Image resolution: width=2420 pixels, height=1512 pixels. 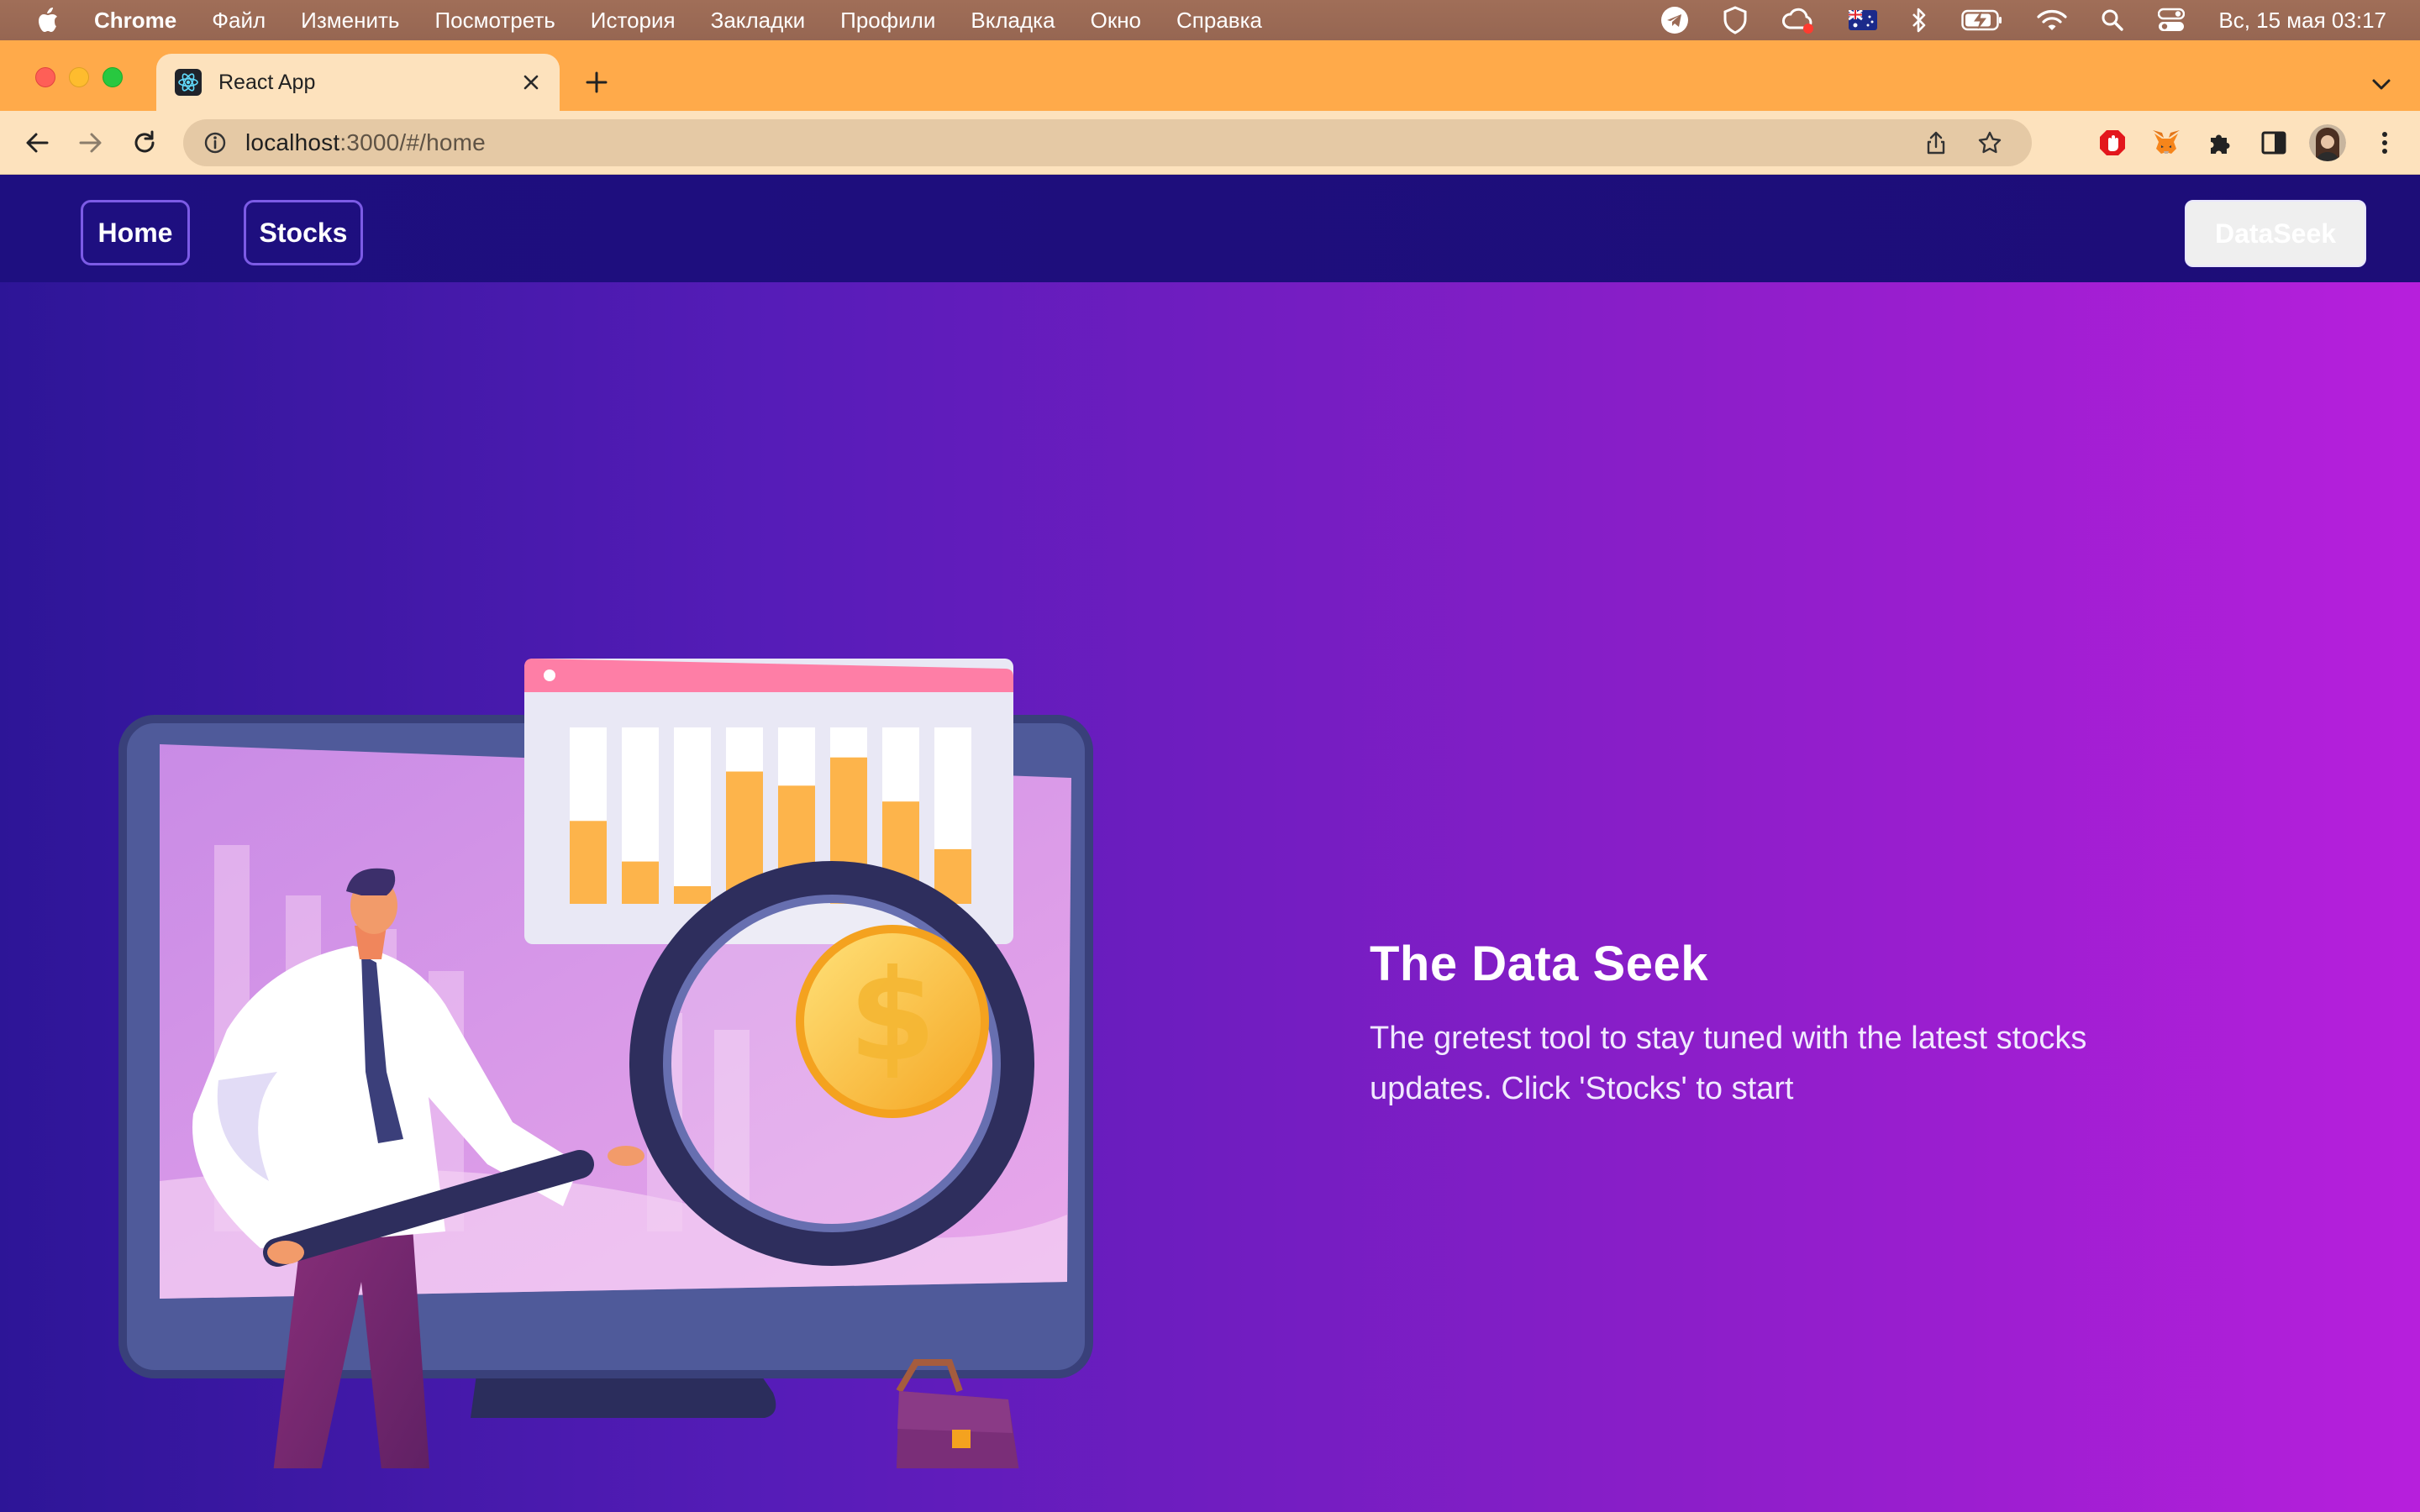 I want to click on extensions-puzzle-icon, so click(x=2220, y=142).